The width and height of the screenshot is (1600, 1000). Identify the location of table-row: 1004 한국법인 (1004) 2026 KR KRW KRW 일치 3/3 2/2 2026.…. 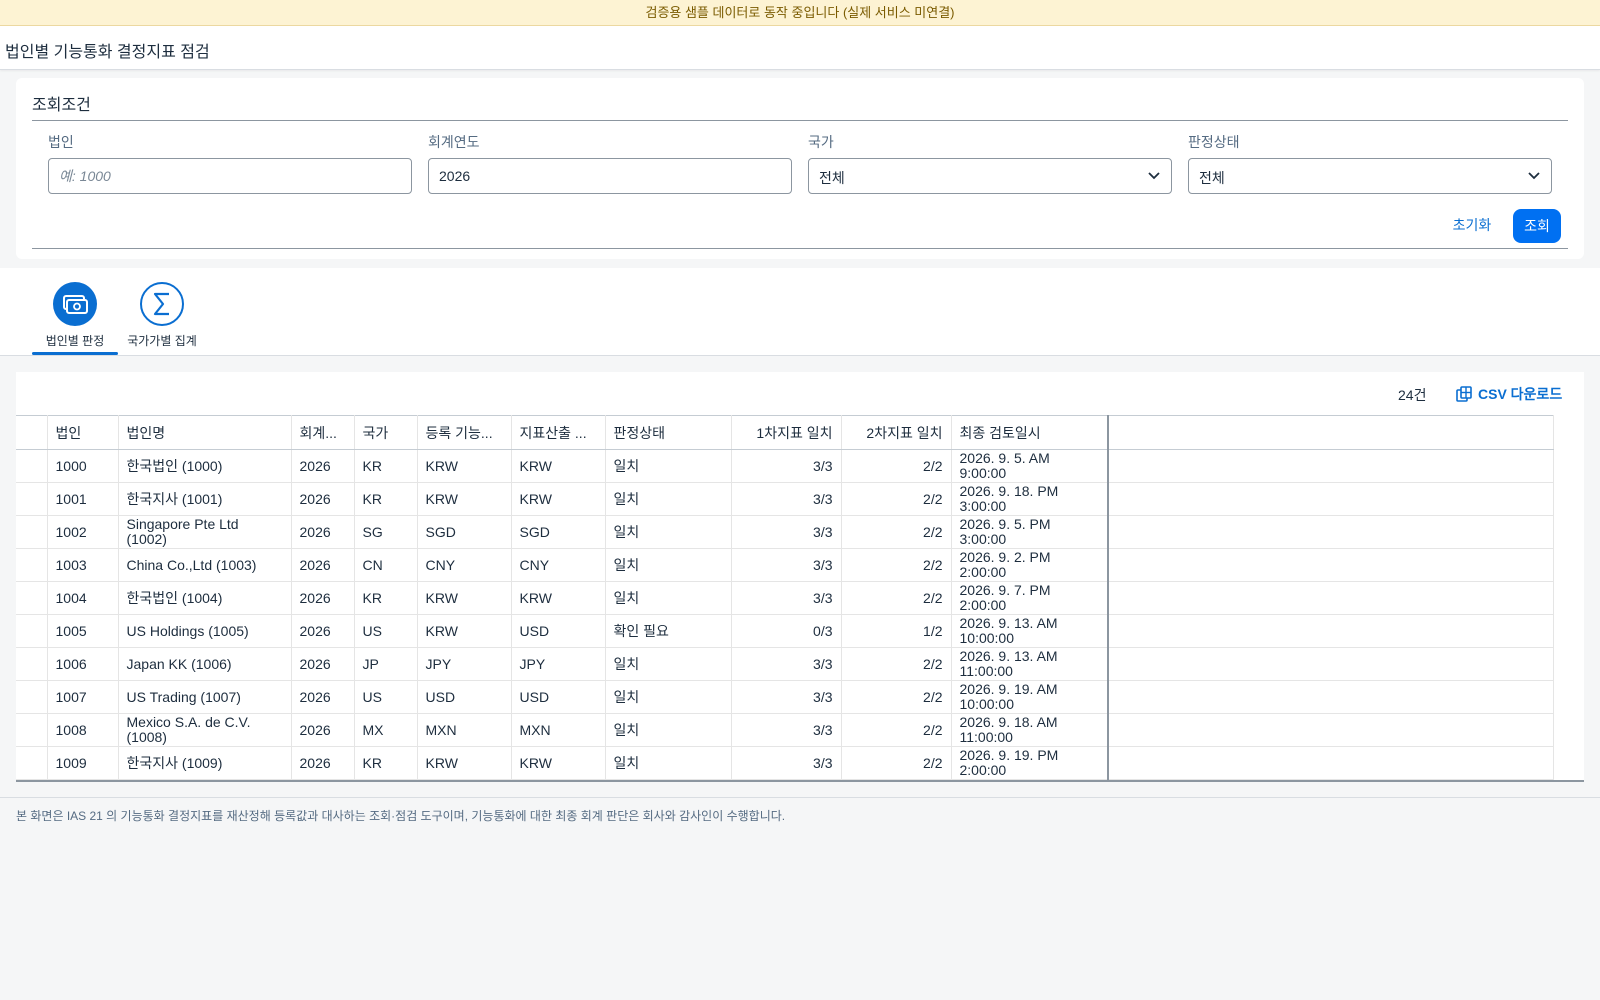
(785, 598).